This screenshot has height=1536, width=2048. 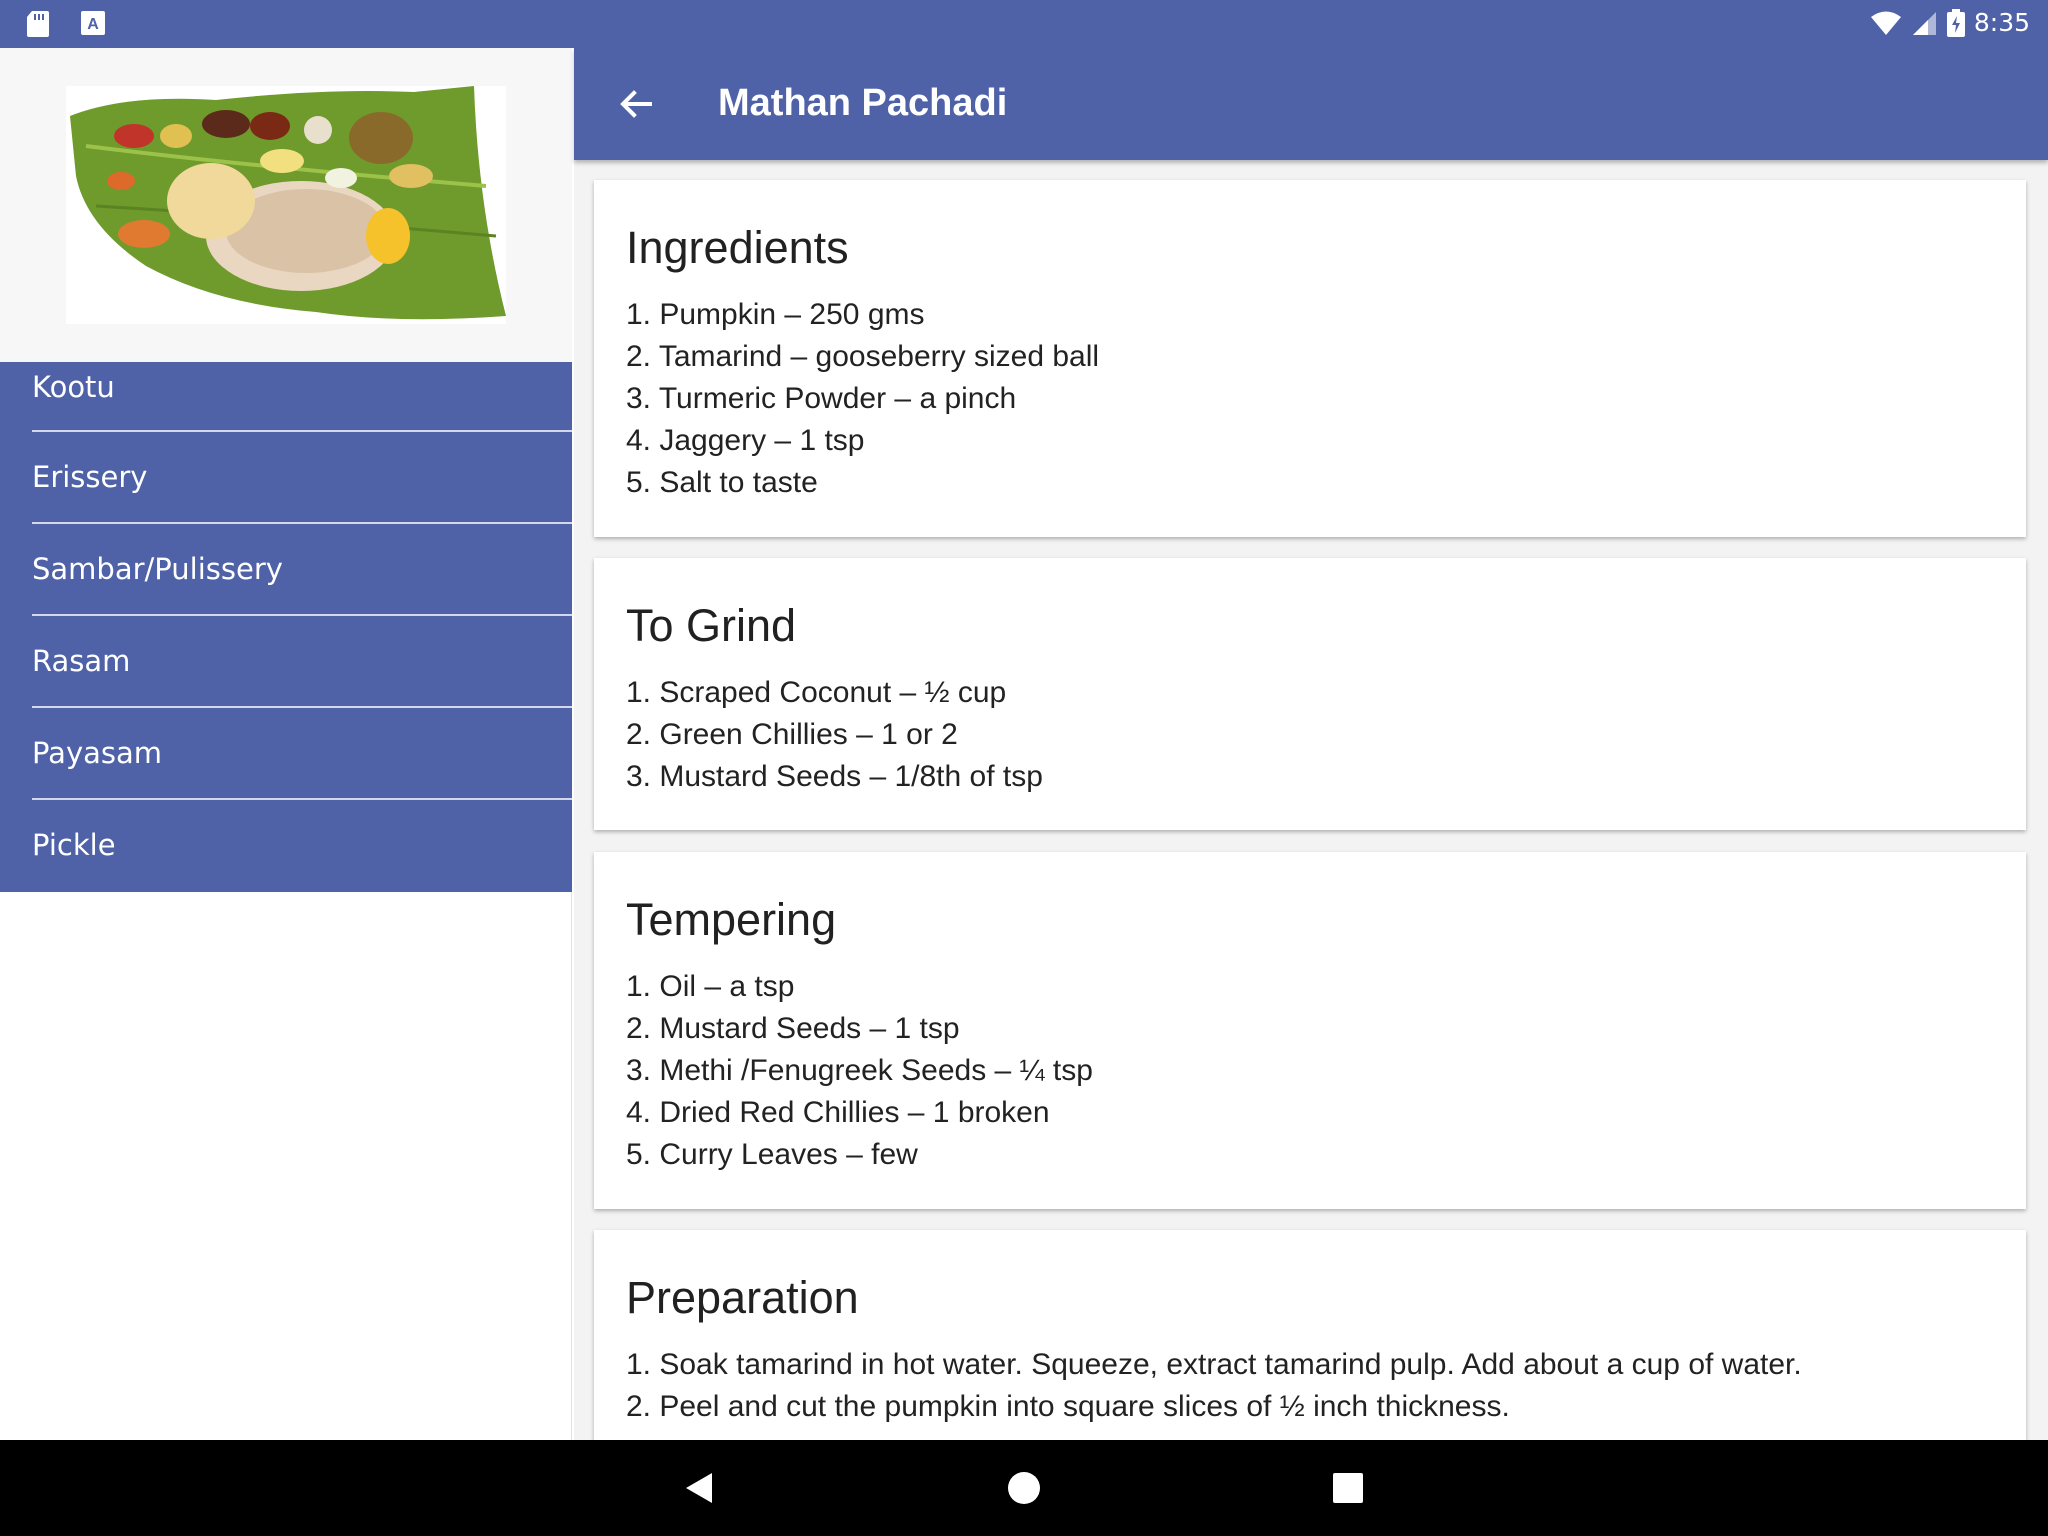 I want to click on list-item: 3. Turmeric Powder – a pinch, so click(x=821, y=398).